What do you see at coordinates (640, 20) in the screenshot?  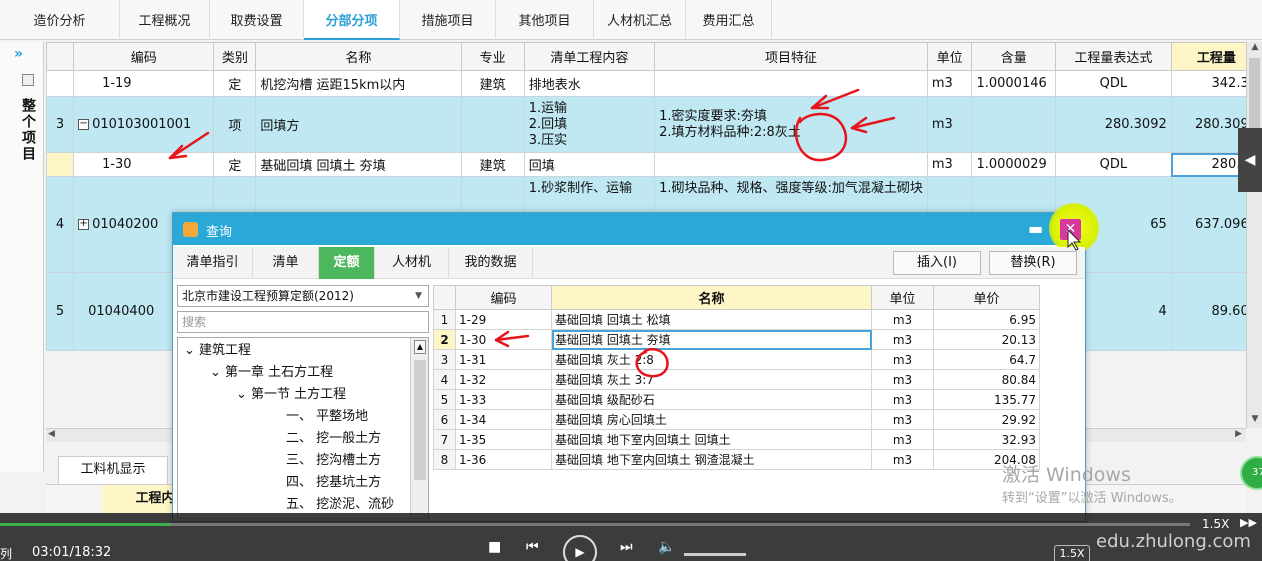 I see `tab-labor-material-summary: 人材机汇总` at bounding box center [640, 20].